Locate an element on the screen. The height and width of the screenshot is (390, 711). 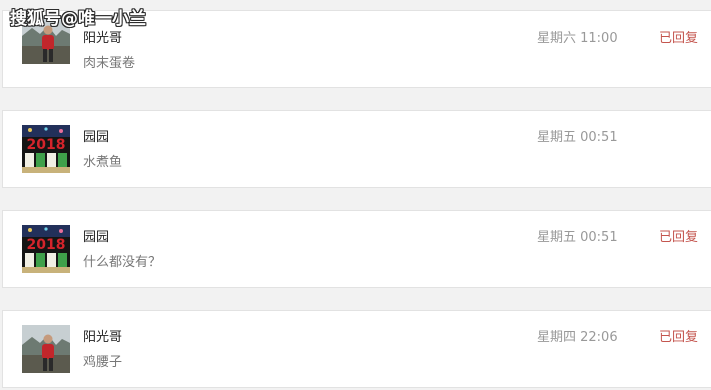
message-preview: 水煮鱼 is located at coordinates (103, 162).